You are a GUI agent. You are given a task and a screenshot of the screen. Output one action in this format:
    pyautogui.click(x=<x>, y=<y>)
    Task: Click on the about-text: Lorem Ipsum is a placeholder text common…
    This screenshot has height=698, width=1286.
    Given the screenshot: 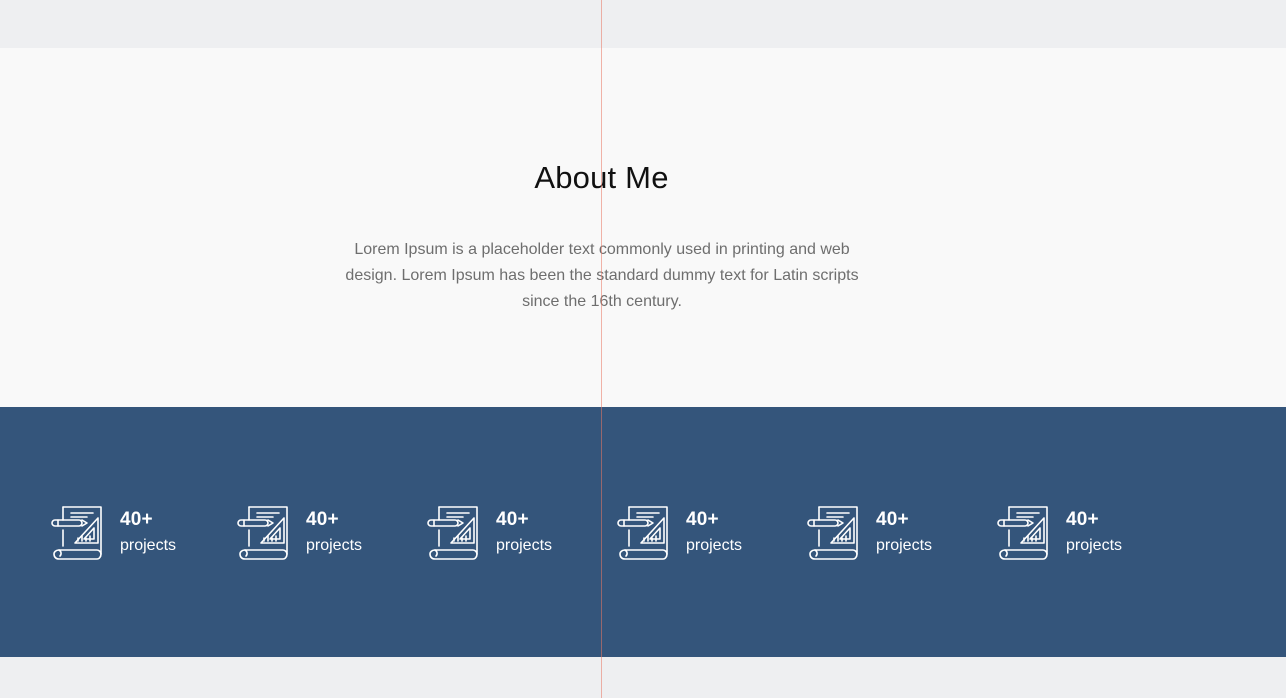 What is the action you would take?
    pyautogui.click(x=602, y=275)
    